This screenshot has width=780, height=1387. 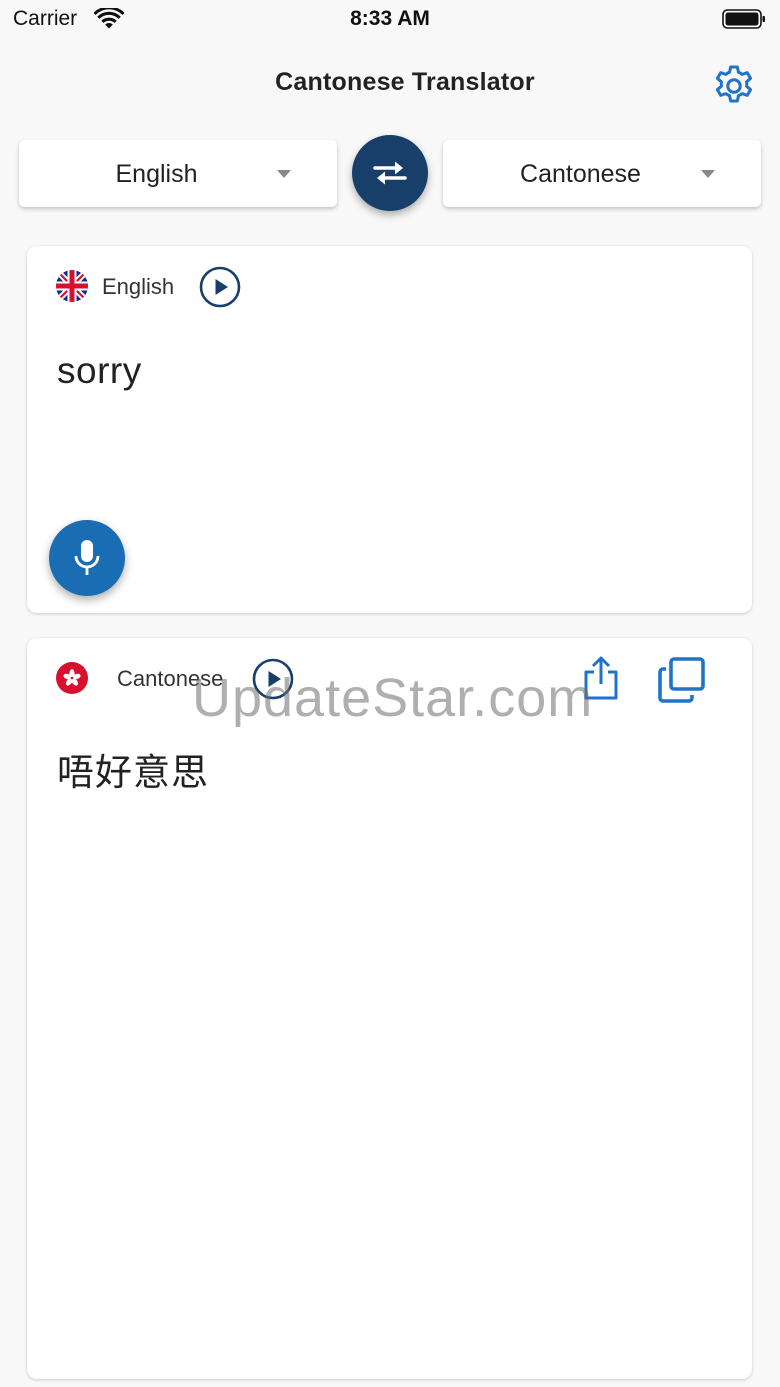 I want to click on play-target-button, so click(x=273, y=679).